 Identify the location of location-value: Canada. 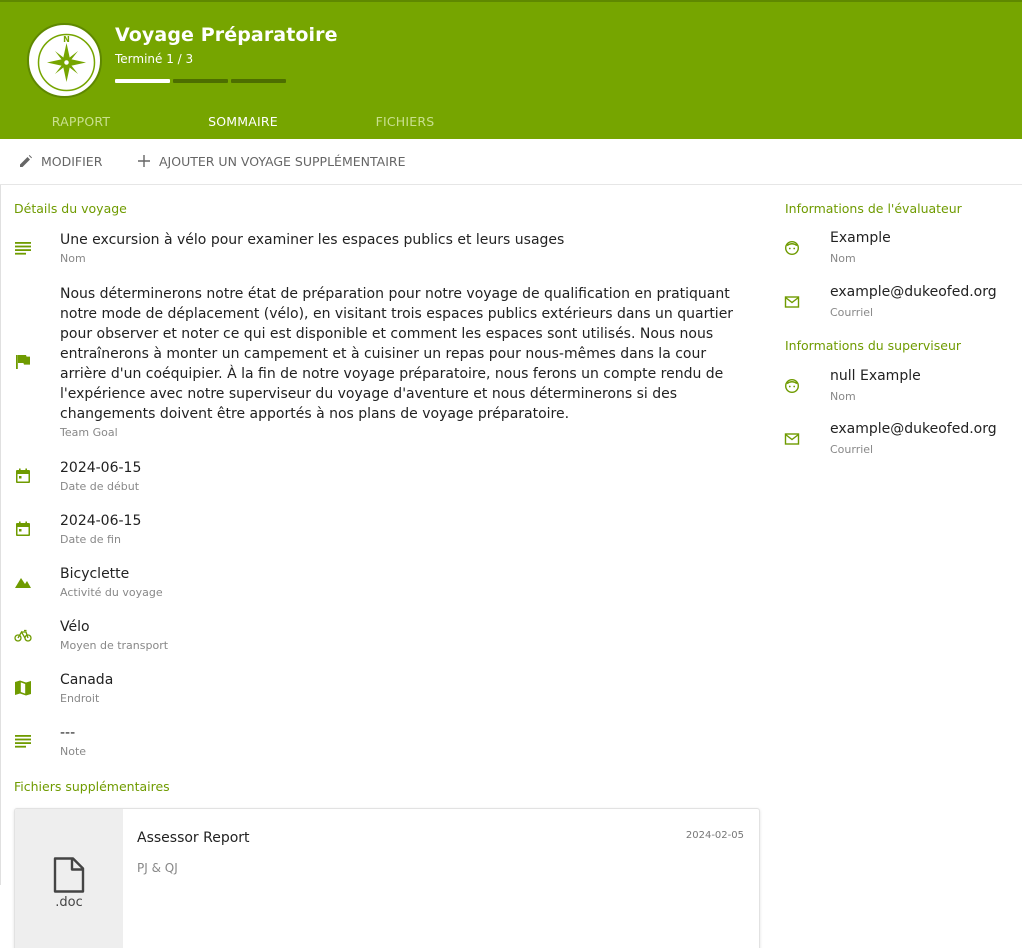
(87, 680).